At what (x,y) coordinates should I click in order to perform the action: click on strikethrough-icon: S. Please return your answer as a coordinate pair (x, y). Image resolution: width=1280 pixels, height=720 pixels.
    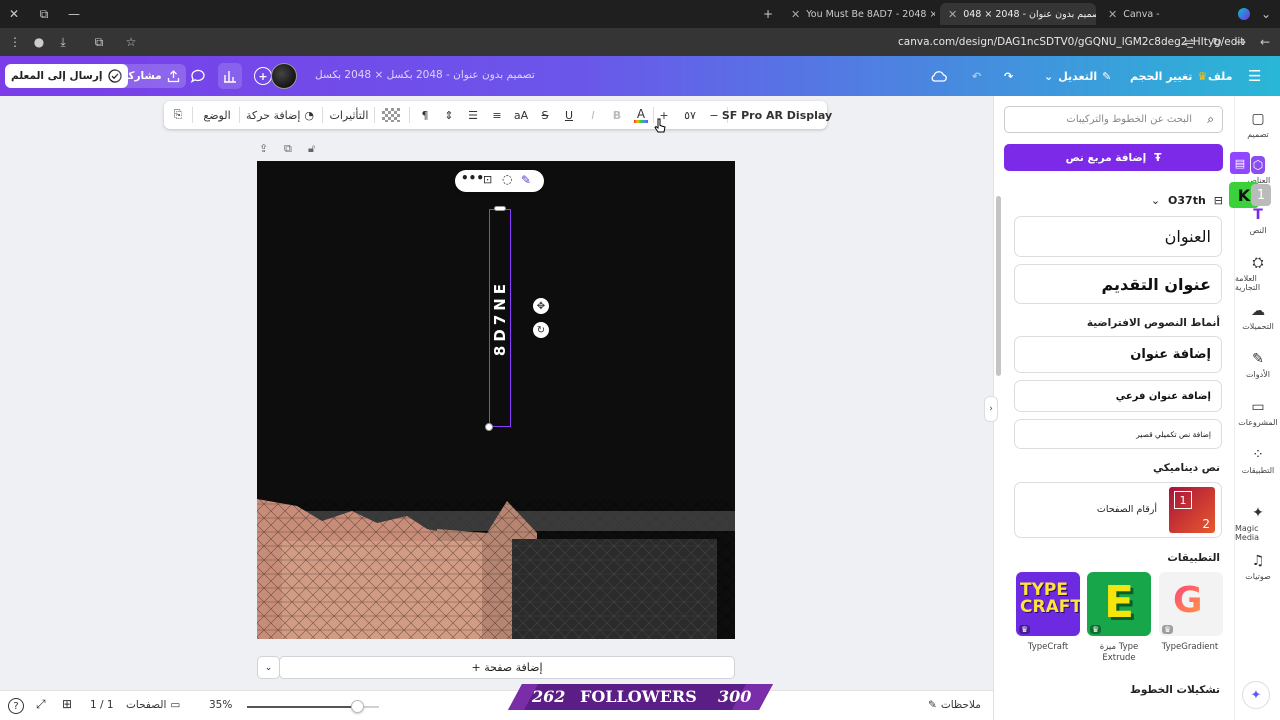
    Looking at the image, I should click on (545, 115).